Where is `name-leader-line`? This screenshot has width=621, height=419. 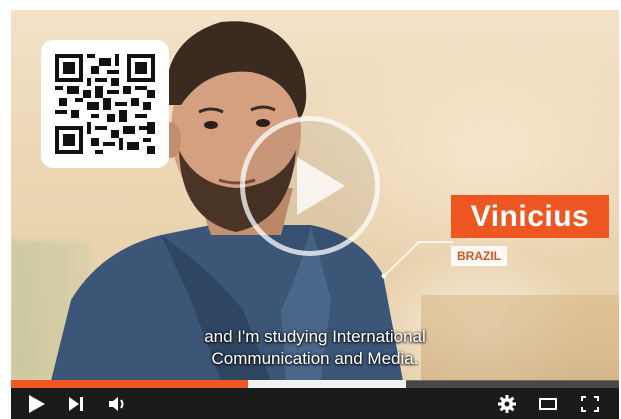 name-leader-line is located at coordinates (417, 260).